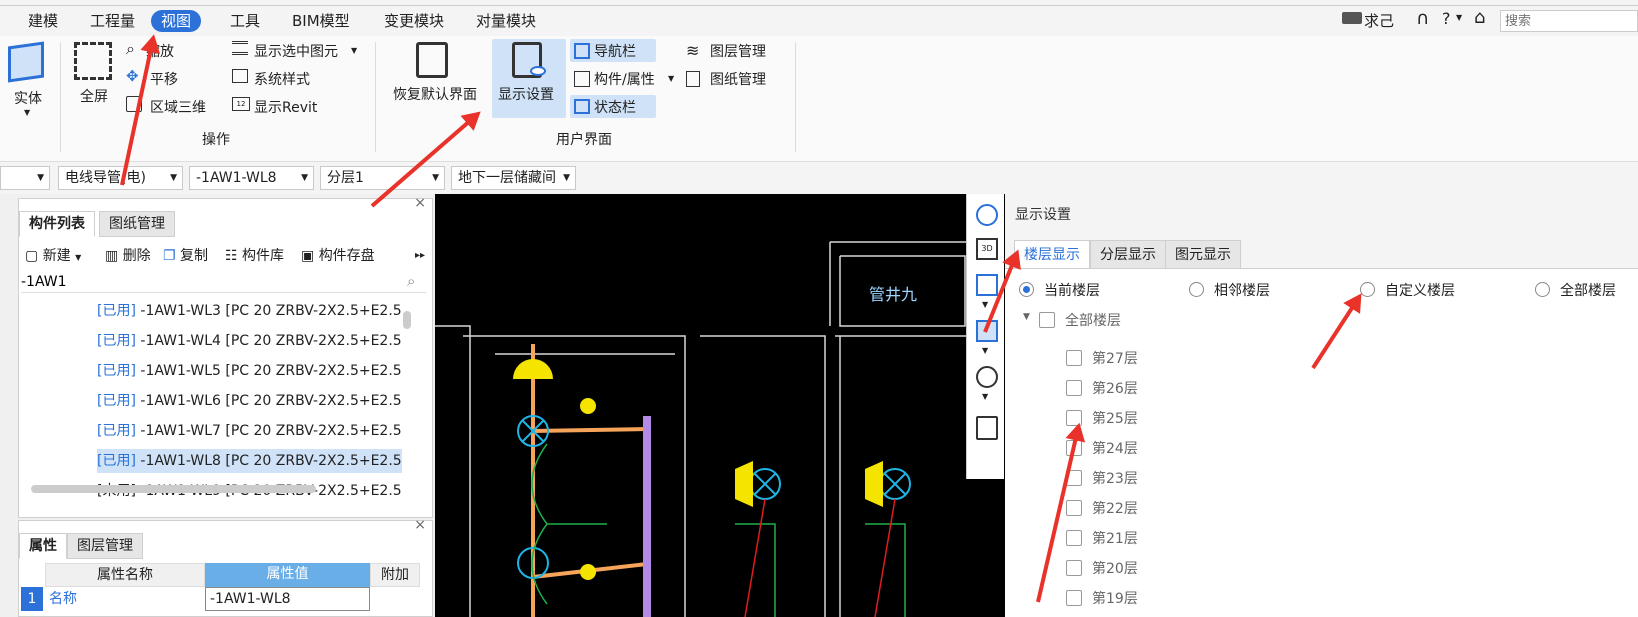 This screenshot has width=1638, height=617. Describe the element at coordinates (271, 341) in the screenshot. I see `component-name: -1AW1-WL4 [PC 20 ZRBV-2X2.5+E2.5` at that location.